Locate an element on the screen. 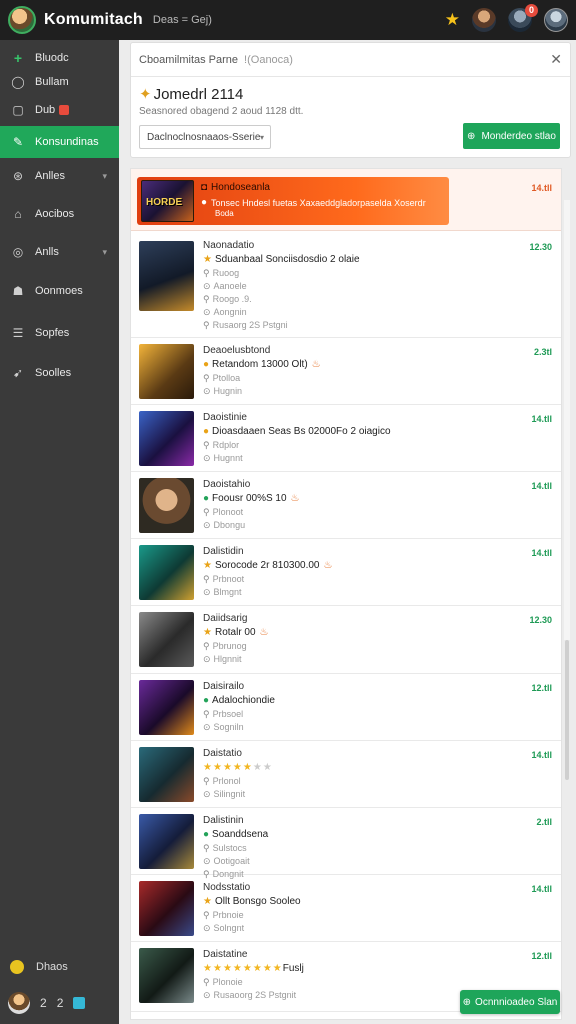 The image size is (576, 1024). sidebar-status-item: Dhaos is located at coordinates (39, 967).